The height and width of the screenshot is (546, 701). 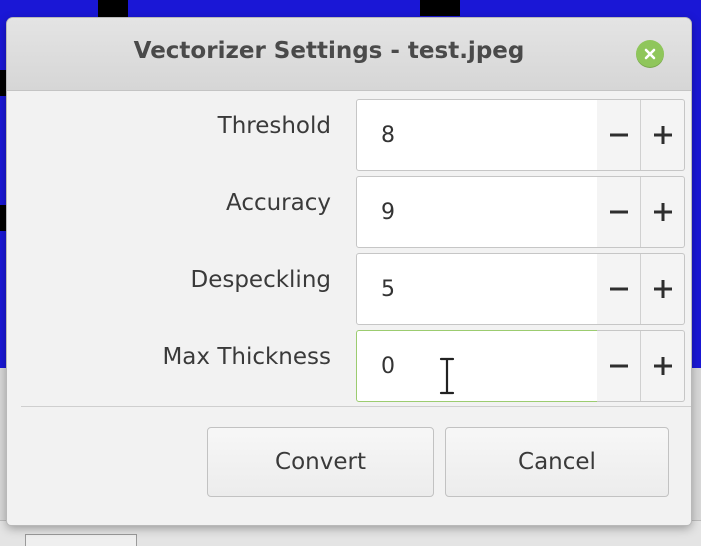 What do you see at coordinates (349, 208) in the screenshot?
I see `accuracy-row: Accuracy 9` at bounding box center [349, 208].